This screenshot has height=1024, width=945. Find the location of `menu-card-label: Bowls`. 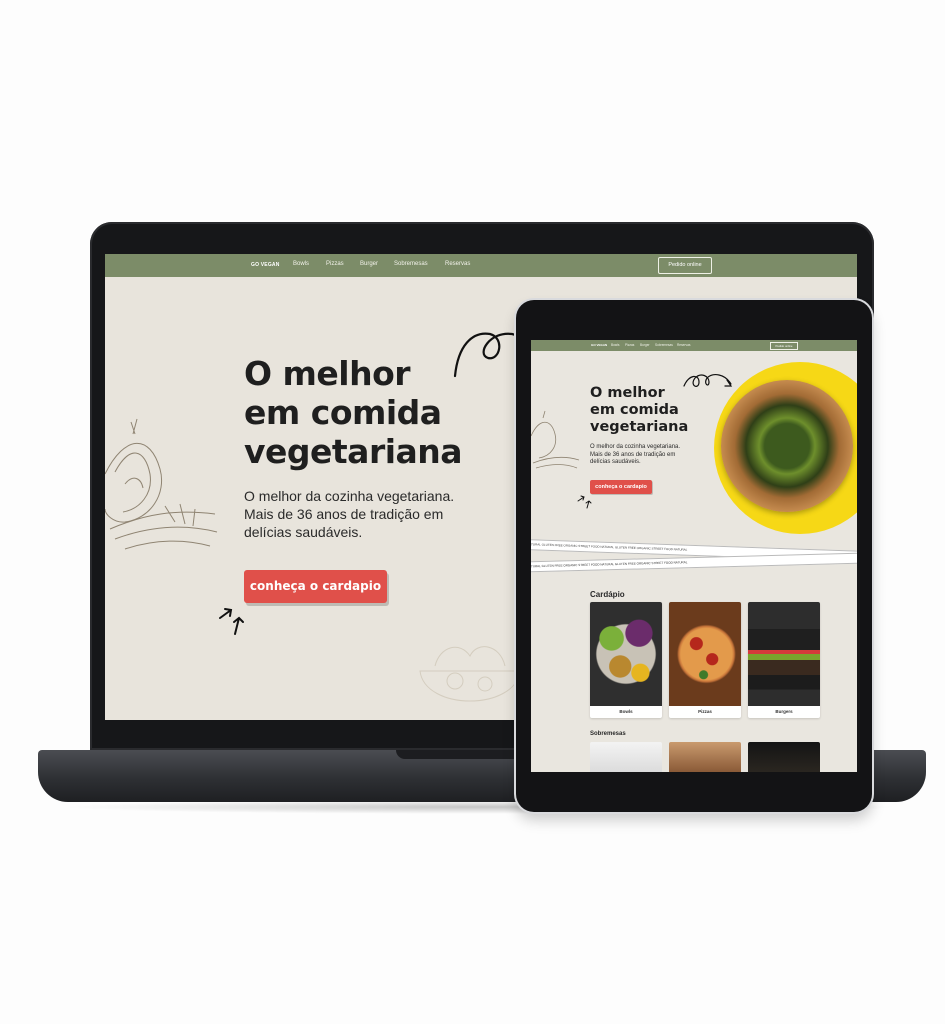

menu-card-label: Bowls is located at coordinates (626, 711).